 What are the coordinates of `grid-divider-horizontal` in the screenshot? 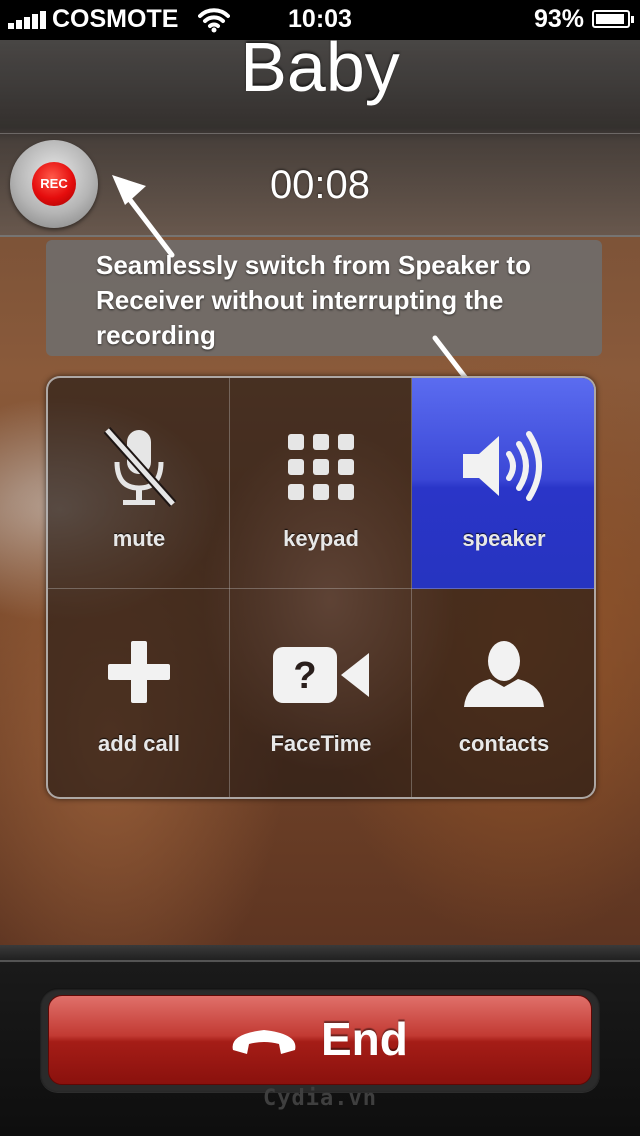 It's located at (321, 588).